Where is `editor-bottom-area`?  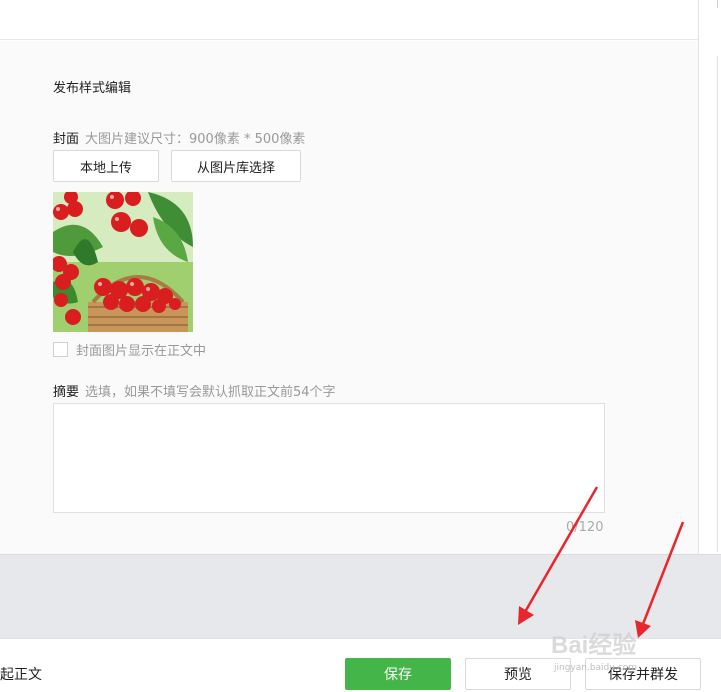 editor-bottom-area is located at coordinates (360, 596).